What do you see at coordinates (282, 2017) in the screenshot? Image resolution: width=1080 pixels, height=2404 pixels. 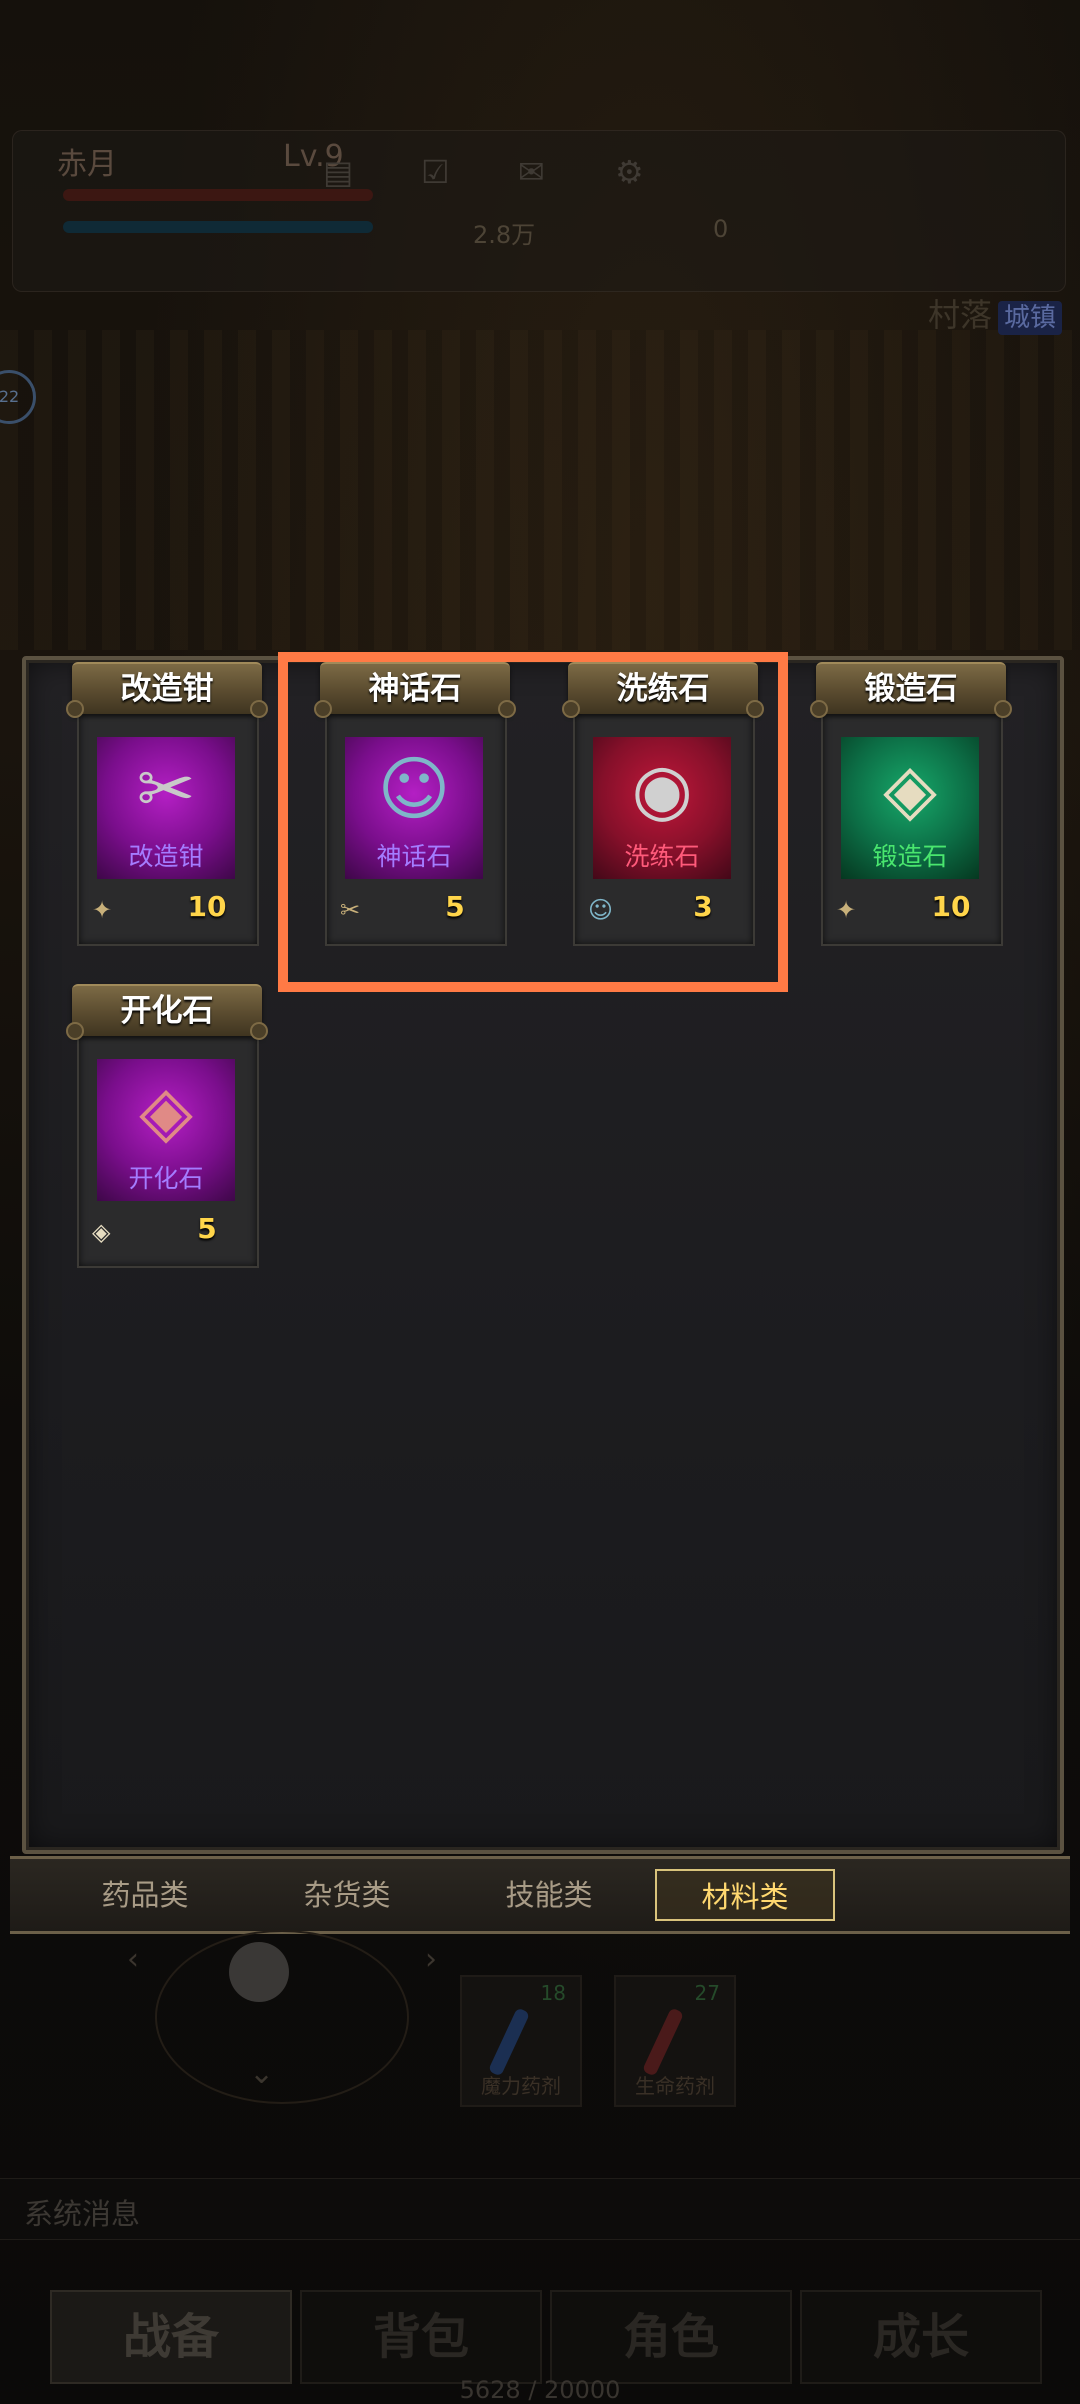 I see `virtual-joystick: ‹ › ⌄` at bounding box center [282, 2017].